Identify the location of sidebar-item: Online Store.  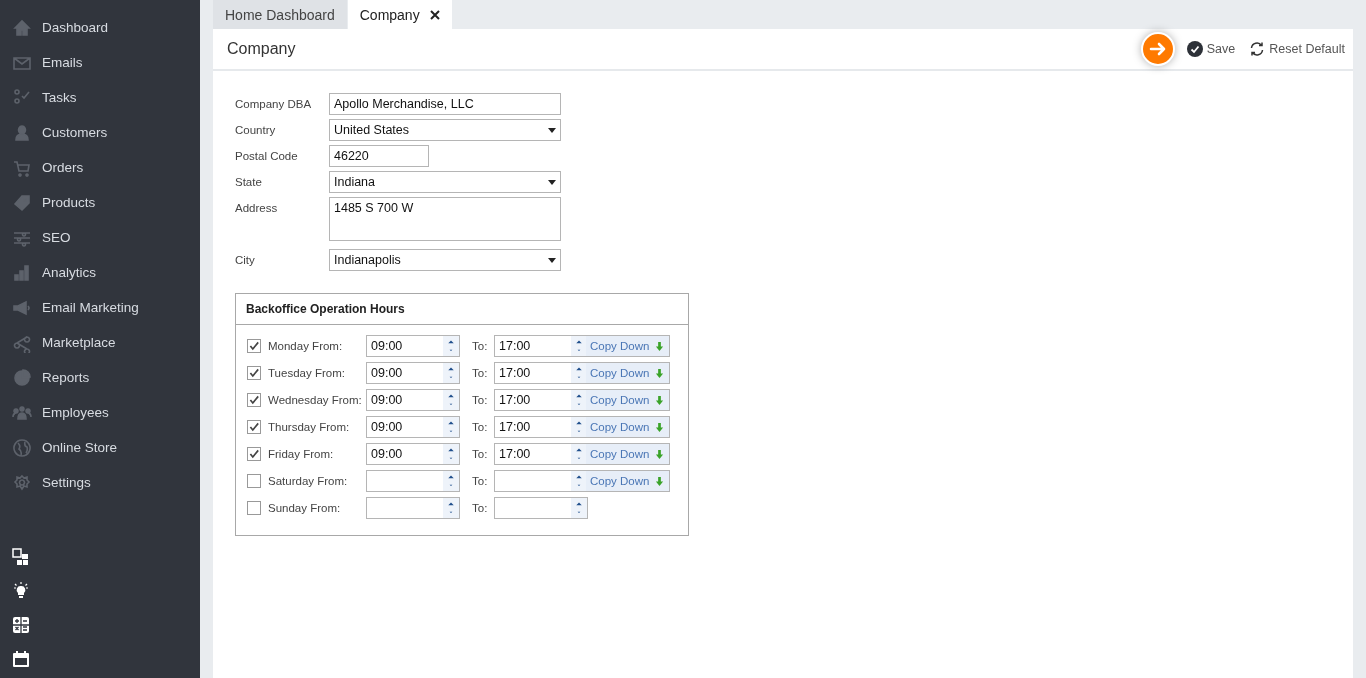
(100, 447).